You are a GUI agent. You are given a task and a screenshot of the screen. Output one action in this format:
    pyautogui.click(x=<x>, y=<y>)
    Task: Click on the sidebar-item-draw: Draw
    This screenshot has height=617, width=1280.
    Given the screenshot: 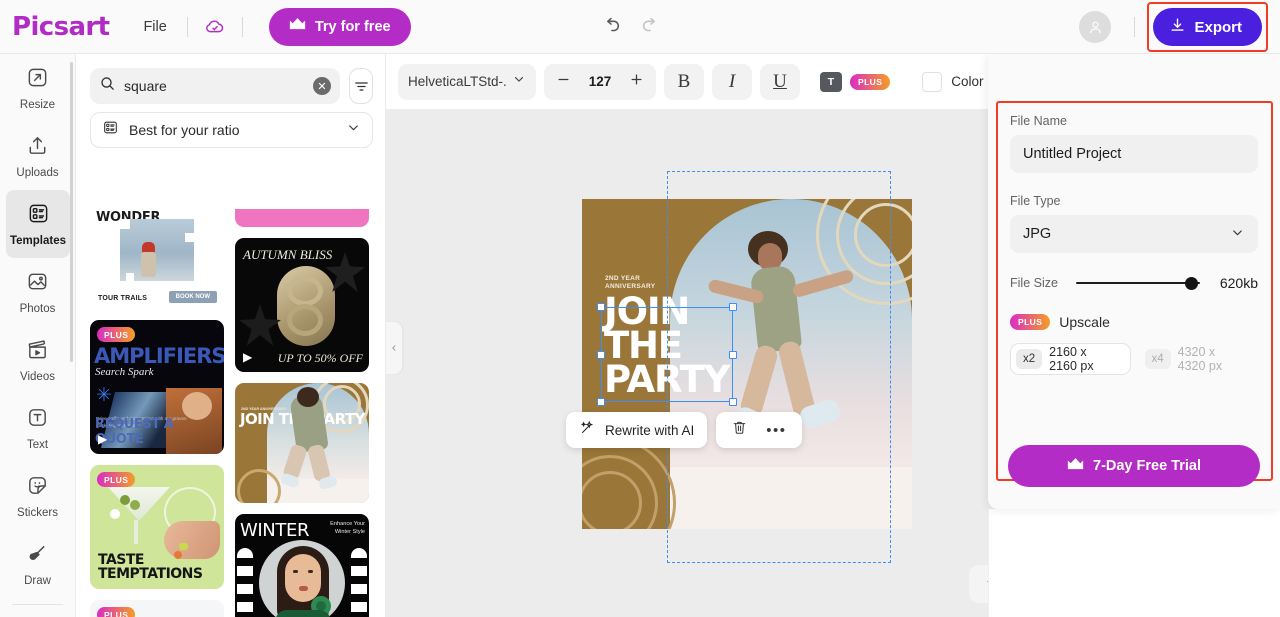 What is the action you would take?
    pyautogui.click(x=37, y=564)
    